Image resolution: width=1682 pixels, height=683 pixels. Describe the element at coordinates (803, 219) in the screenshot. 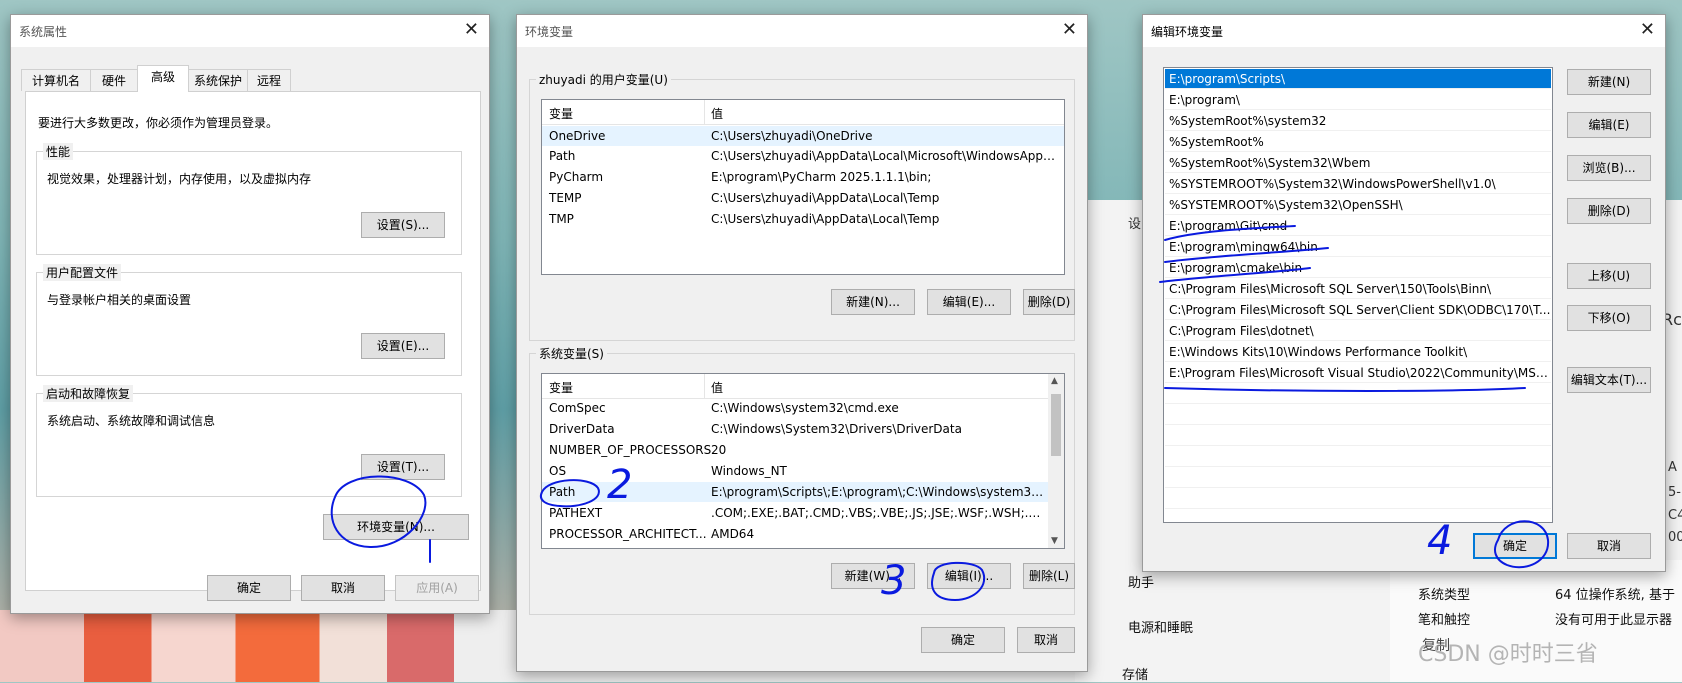

I see `table-row: TMP C:\Users\zhuyadi\AppData\Local\Temp` at that location.